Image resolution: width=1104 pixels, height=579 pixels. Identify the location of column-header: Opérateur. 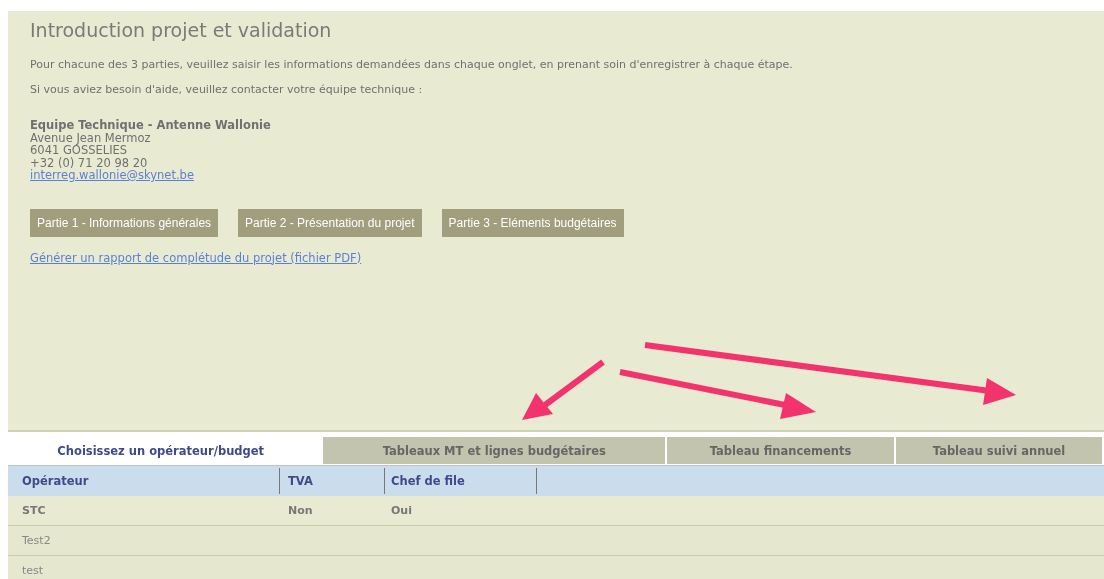
(144, 481).